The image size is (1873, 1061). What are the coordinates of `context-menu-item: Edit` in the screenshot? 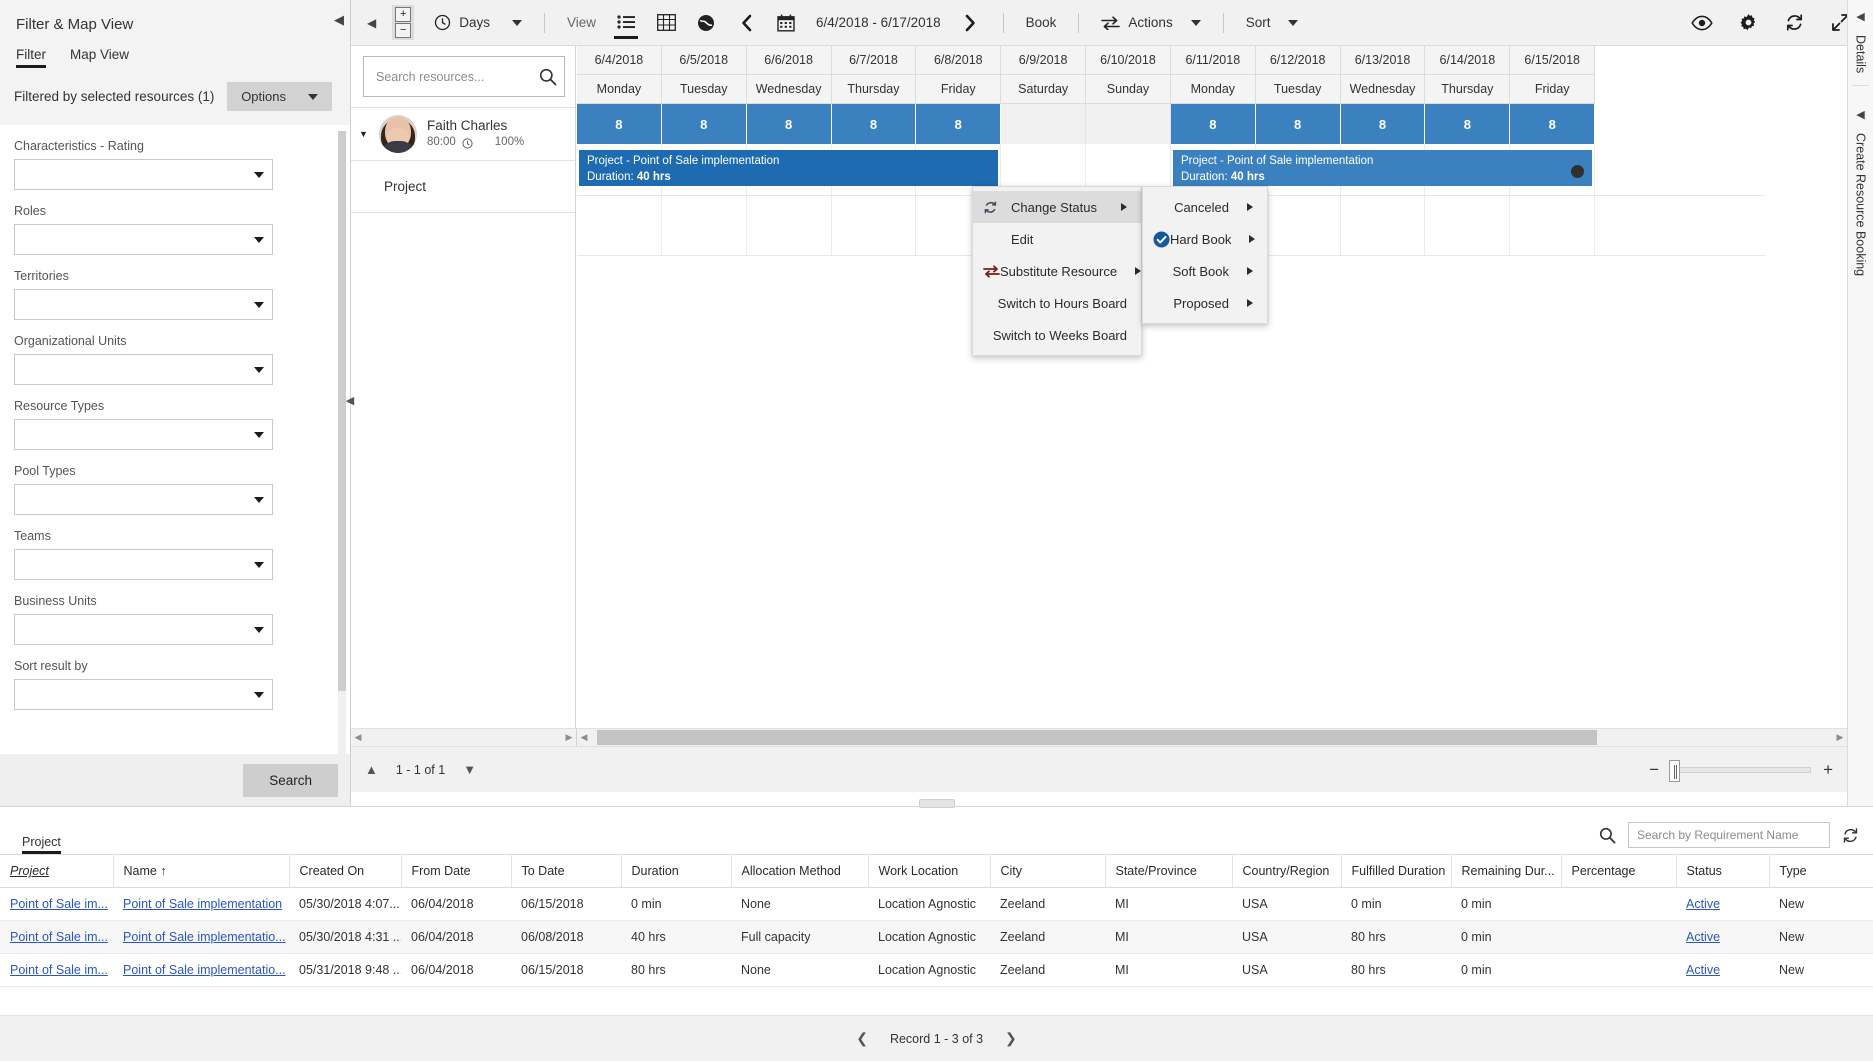 It's located at (1057, 239).